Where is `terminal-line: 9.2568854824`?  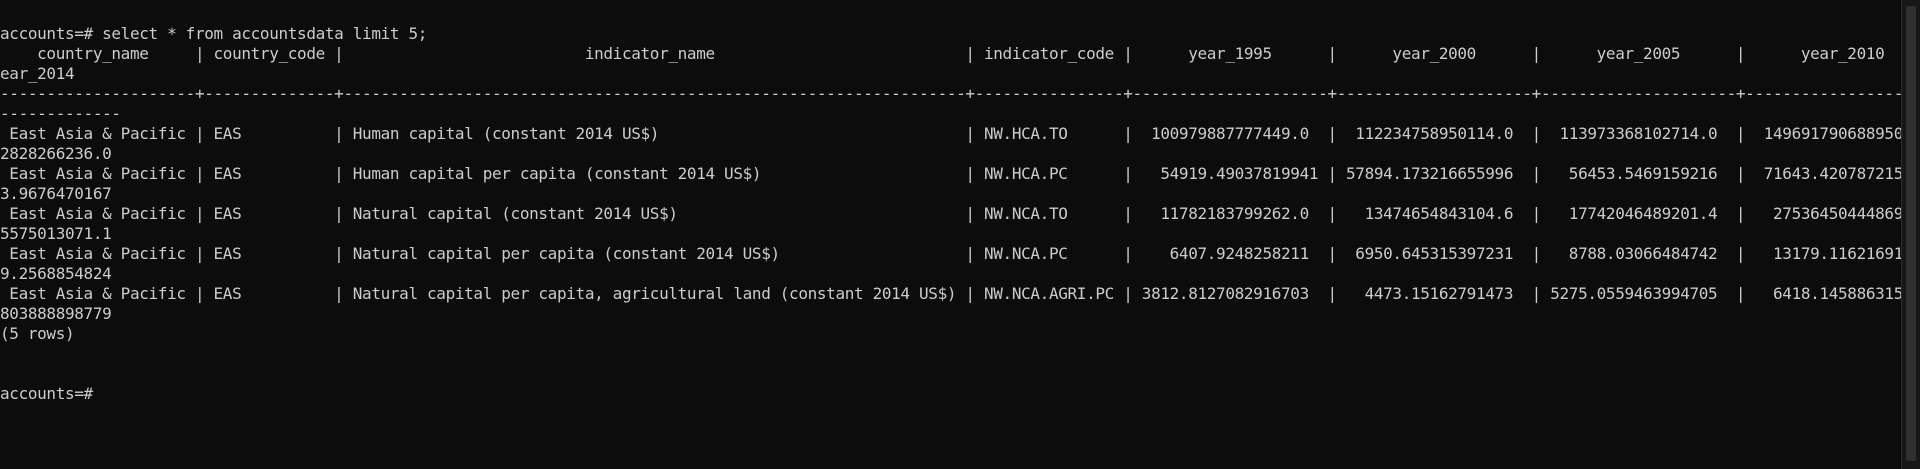 terminal-line: 9.2568854824 is located at coordinates (56, 273).